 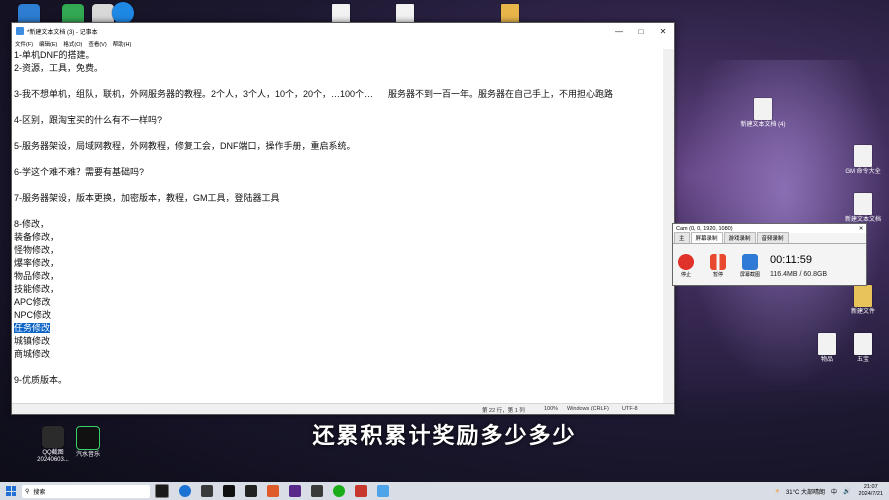 I want to click on tab-screen-record: 屏幕录制, so click(x=706, y=237).